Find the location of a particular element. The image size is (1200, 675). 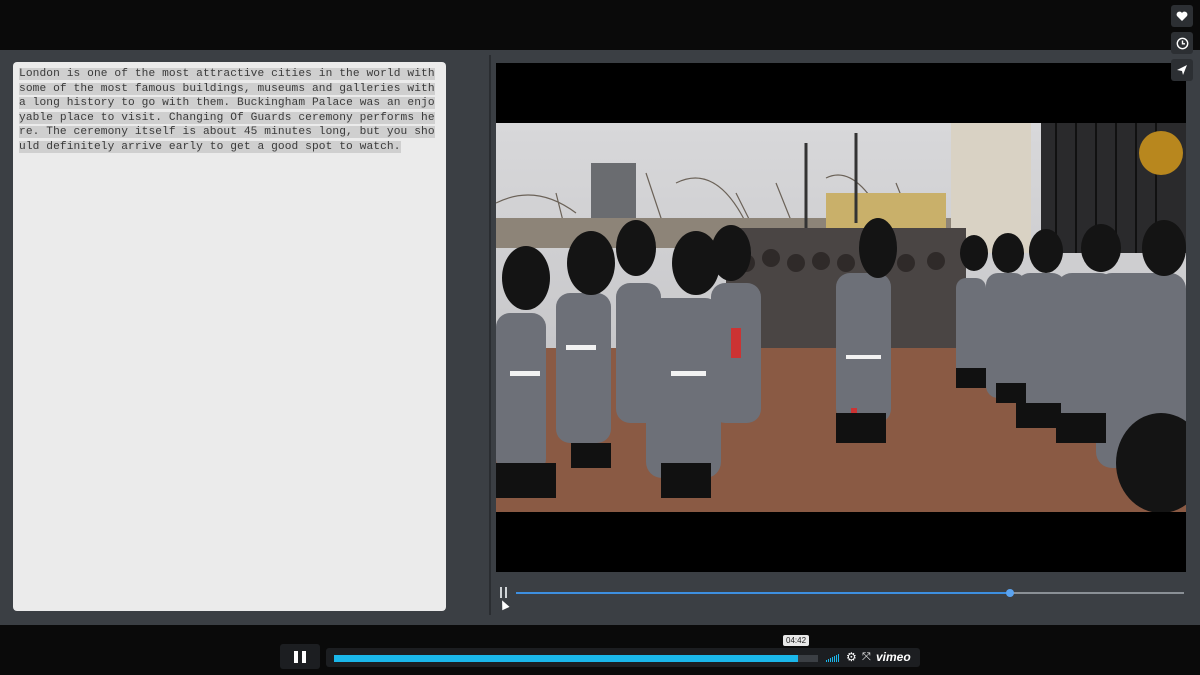

heart-icon is located at coordinates (1182, 16).